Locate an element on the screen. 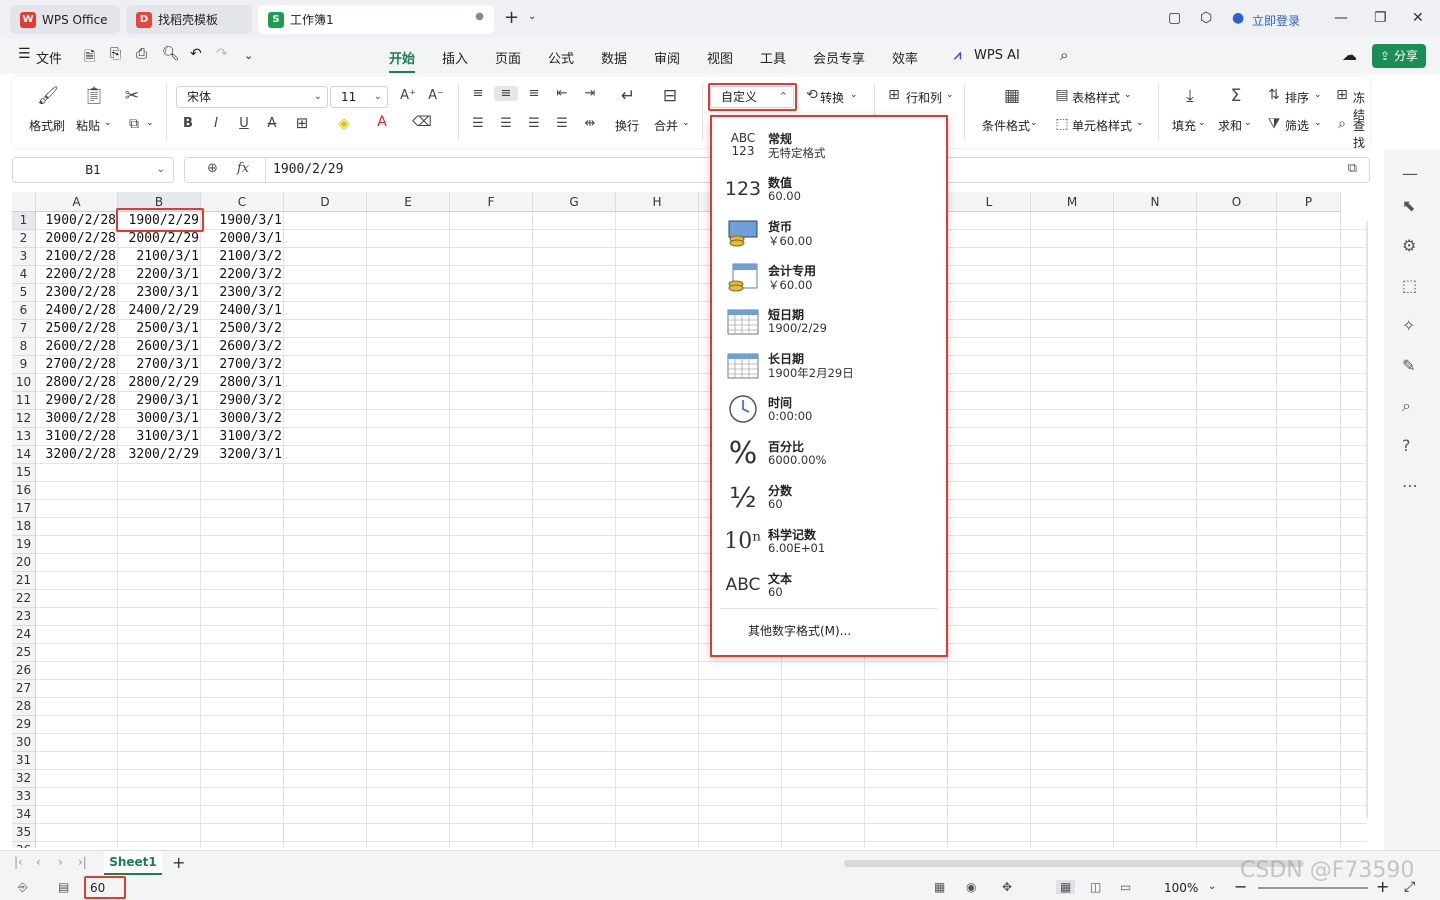 The width and height of the screenshot is (1440, 900). cross-highlight-icon: ✥ is located at coordinates (1007, 887).